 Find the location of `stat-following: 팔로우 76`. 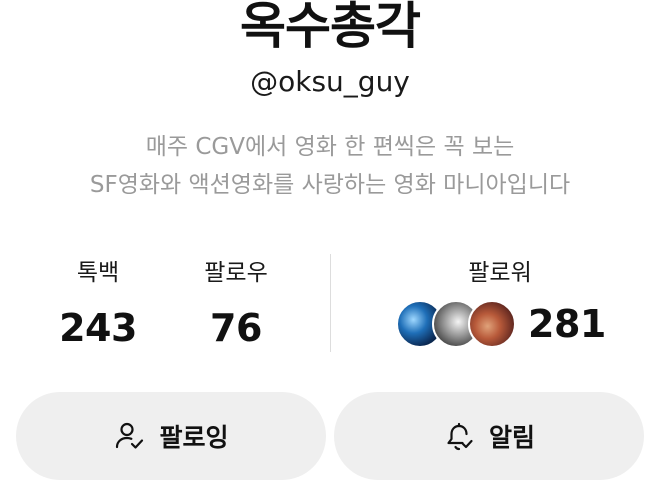

stat-following: 팔로우 76 is located at coordinates (236, 304).